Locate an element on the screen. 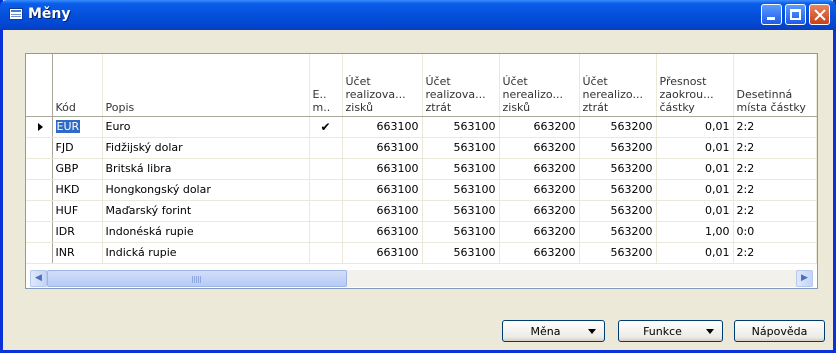 This screenshot has height=353, width=836. cell-description: Indická rupie is located at coordinates (206, 253).